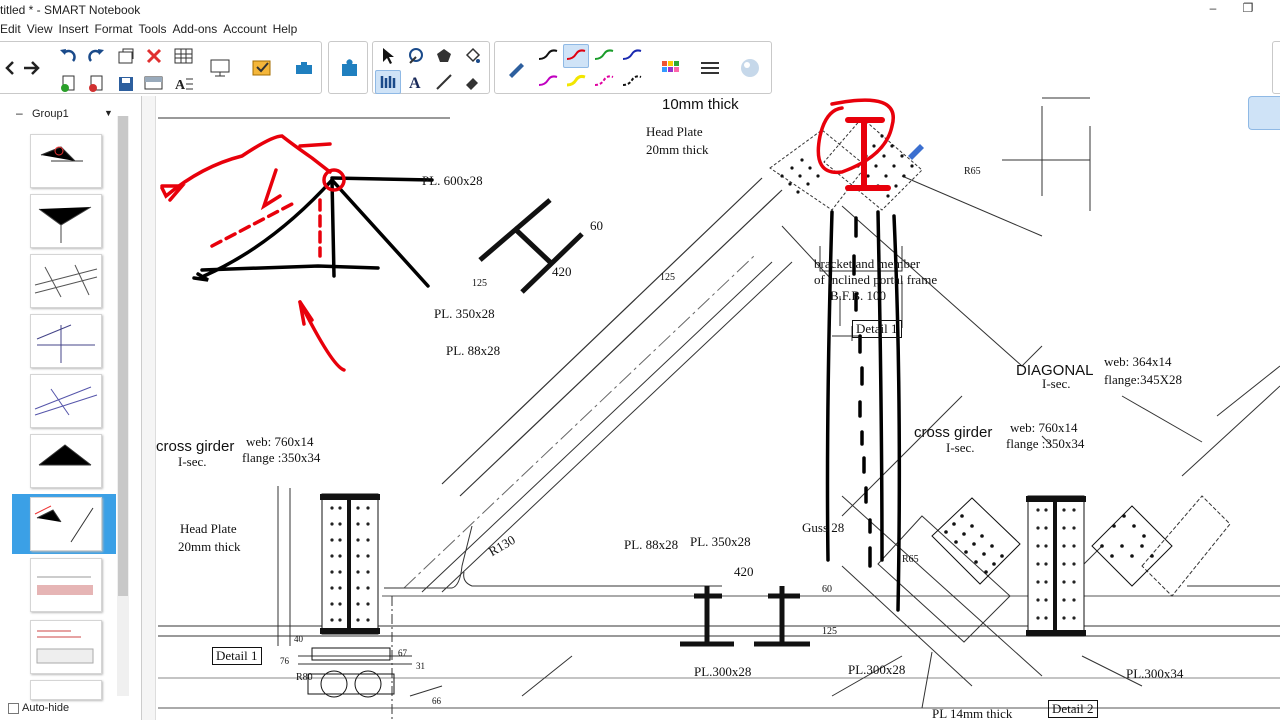 The image size is (1280, 720). I want to click on pen-red-icon, so click(576, 56).